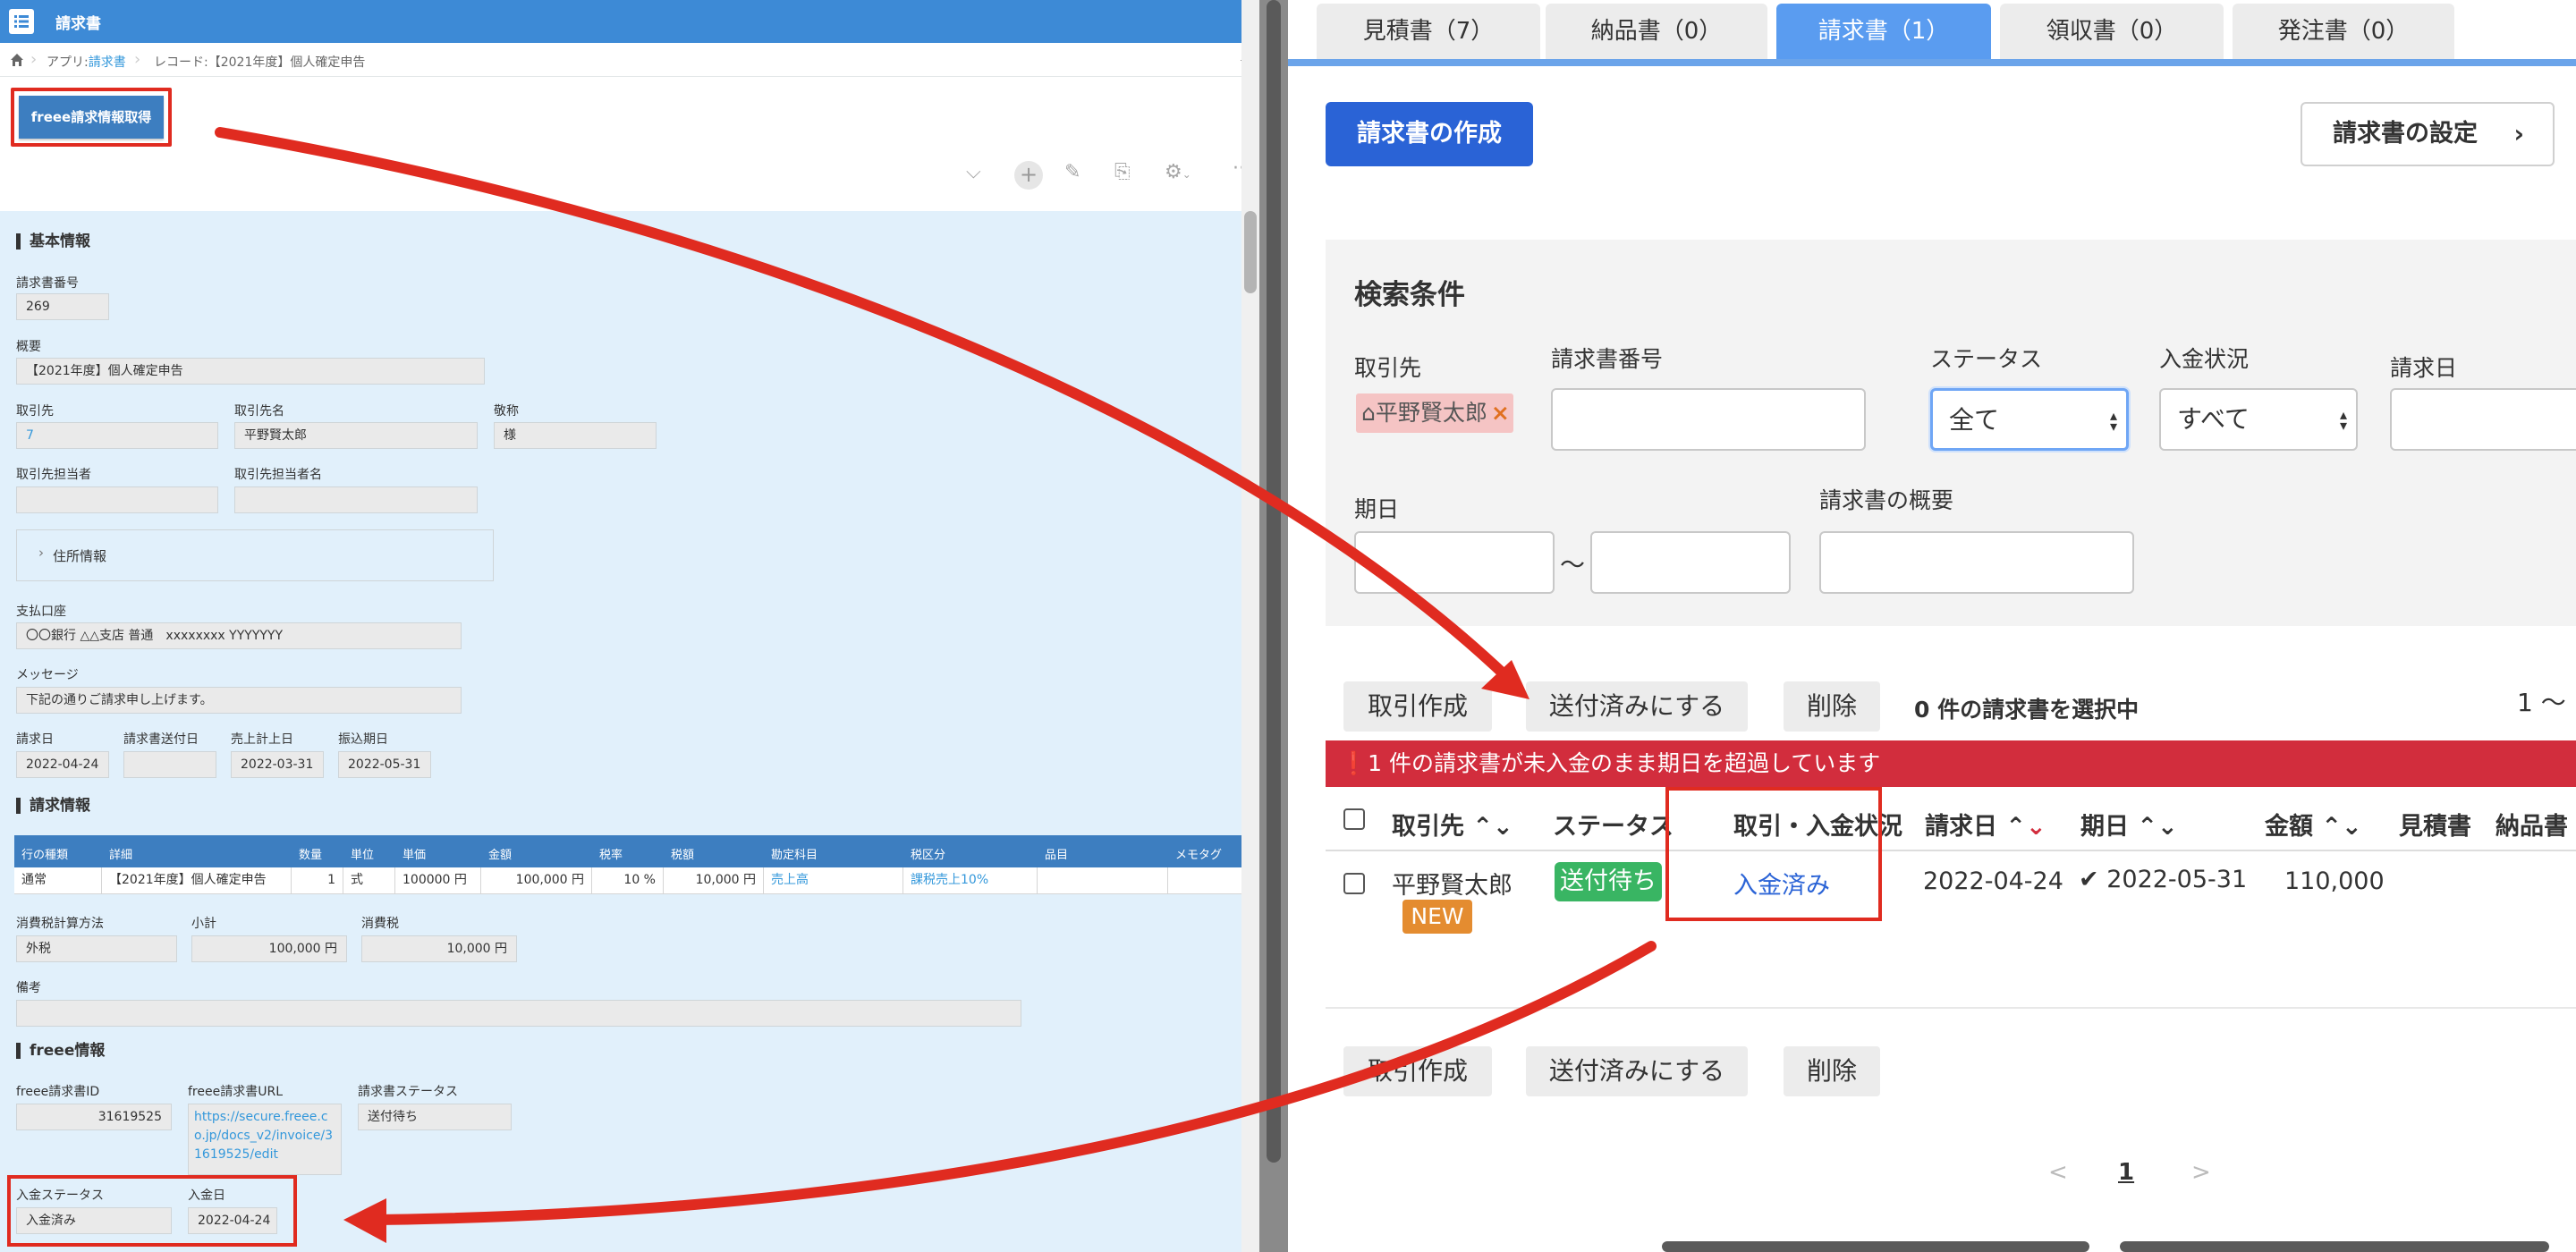 The width and height of the screenshot is (2576, 1252). I want to click on col-invoice-date: 請求日 ⌃⌄, so click(1985, 825).